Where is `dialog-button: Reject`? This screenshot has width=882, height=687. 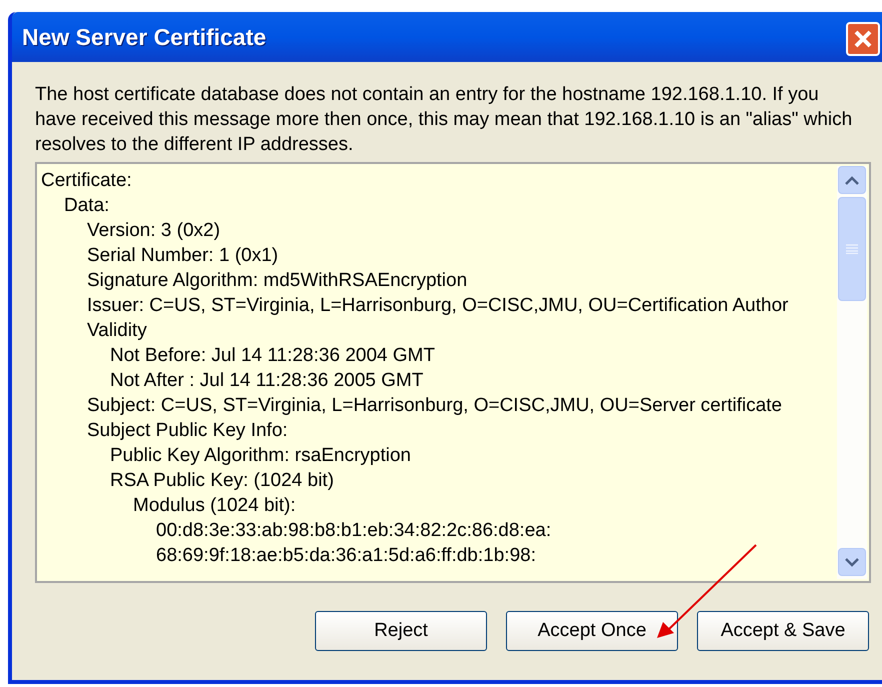 dialog-button: Reject is located at coordinates (401, 631).